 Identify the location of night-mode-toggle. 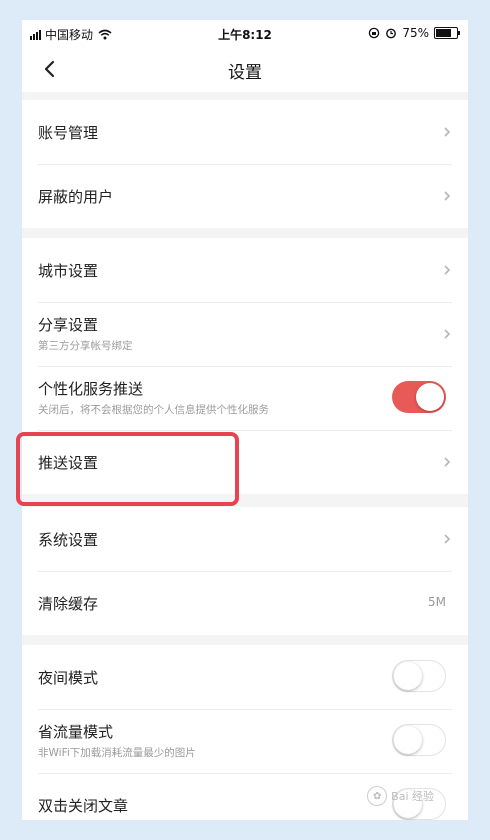
(419, 676).